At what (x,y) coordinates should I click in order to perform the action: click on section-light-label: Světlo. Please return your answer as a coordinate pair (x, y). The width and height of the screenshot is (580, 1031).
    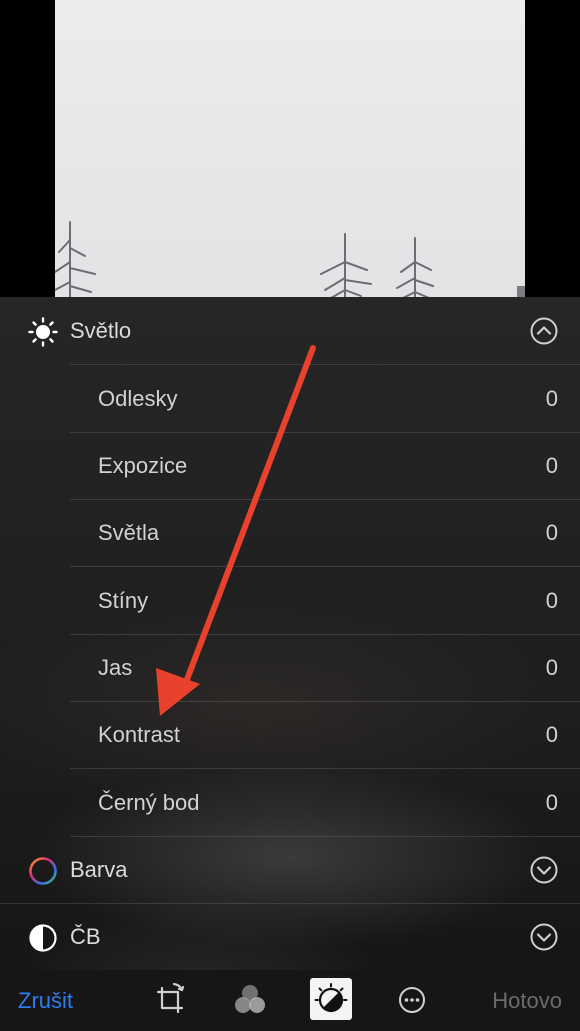
    Looking at the image, I should click on (101, 330).